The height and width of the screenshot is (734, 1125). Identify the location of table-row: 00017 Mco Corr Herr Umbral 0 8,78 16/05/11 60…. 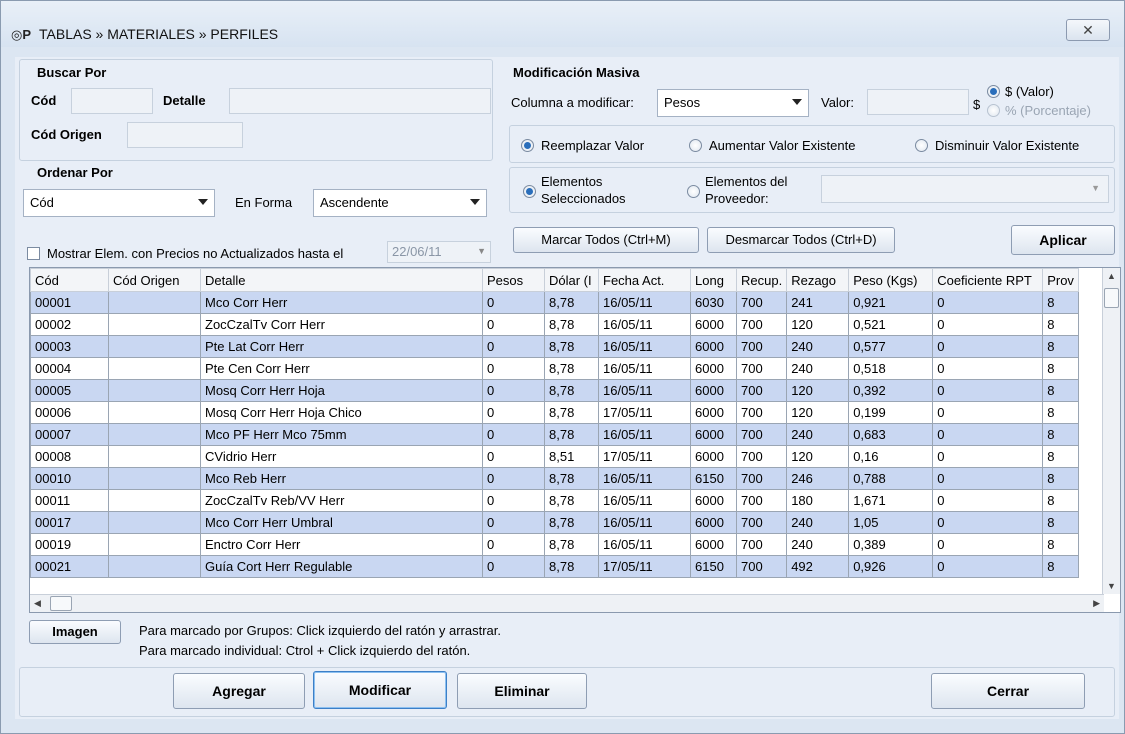
(554, 522).